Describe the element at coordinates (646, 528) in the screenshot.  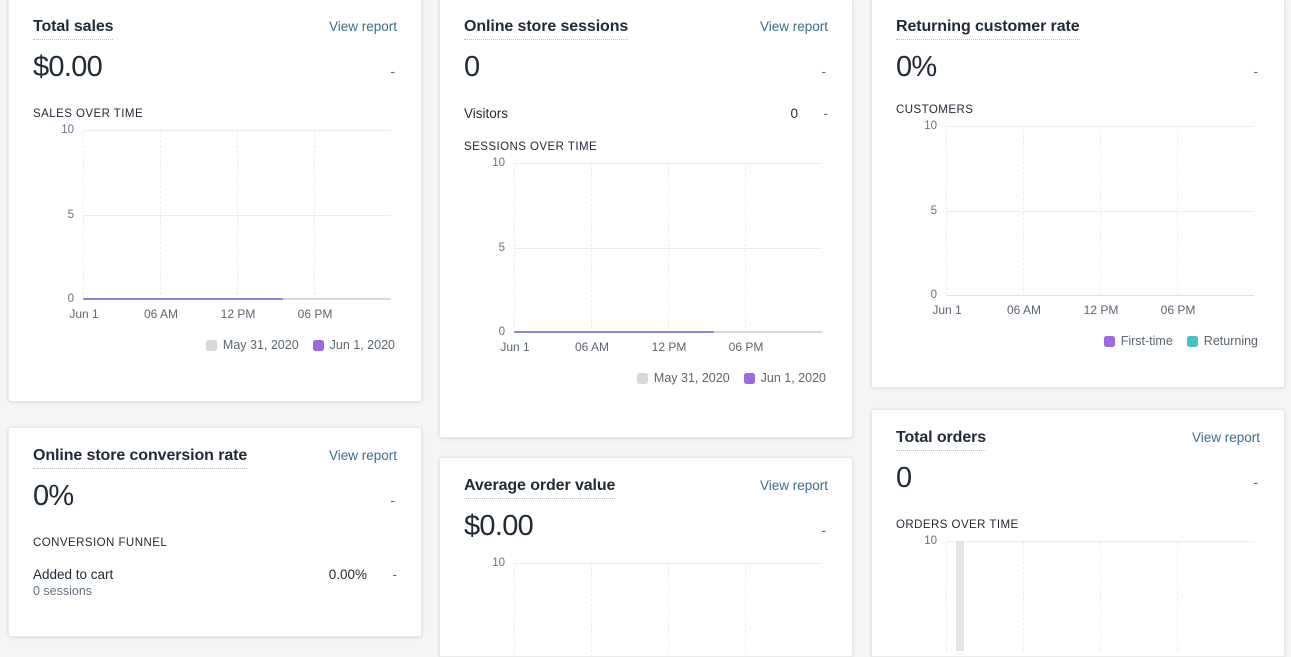
I see `metric-row: $0.00 -` at that location.